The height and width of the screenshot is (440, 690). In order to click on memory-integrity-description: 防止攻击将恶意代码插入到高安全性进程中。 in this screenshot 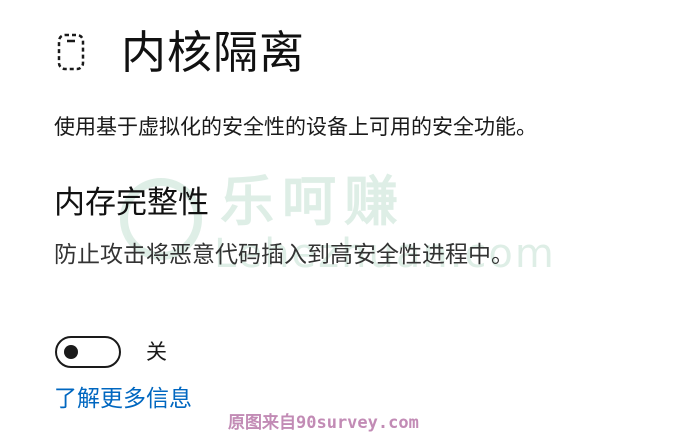, I will do `click(284, 255)`.